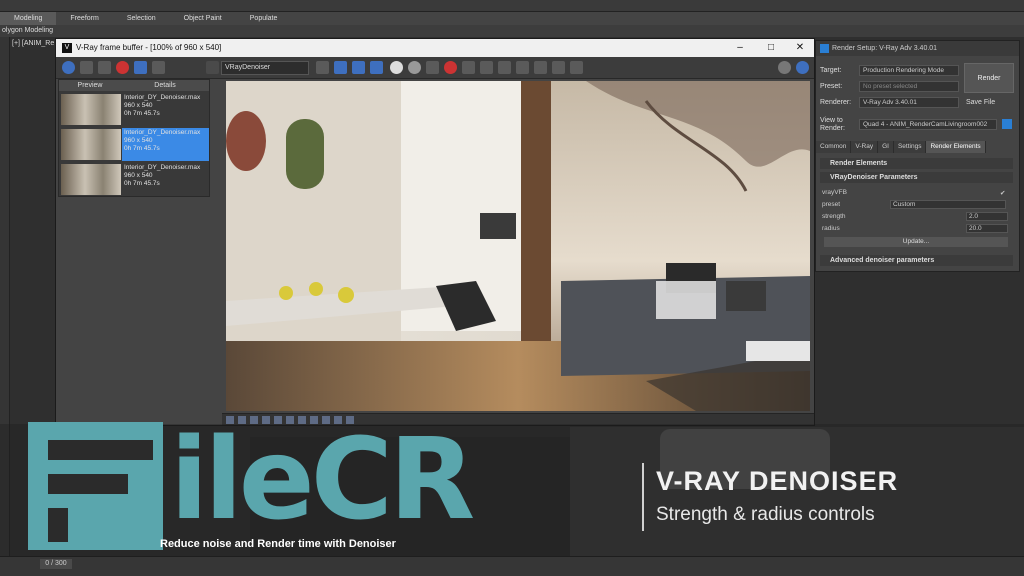 Image resolution: width=1024 pixels, height=576 pixels. I want to click on watermark-subtitle: Strength & radius controls, so click(765, 514).